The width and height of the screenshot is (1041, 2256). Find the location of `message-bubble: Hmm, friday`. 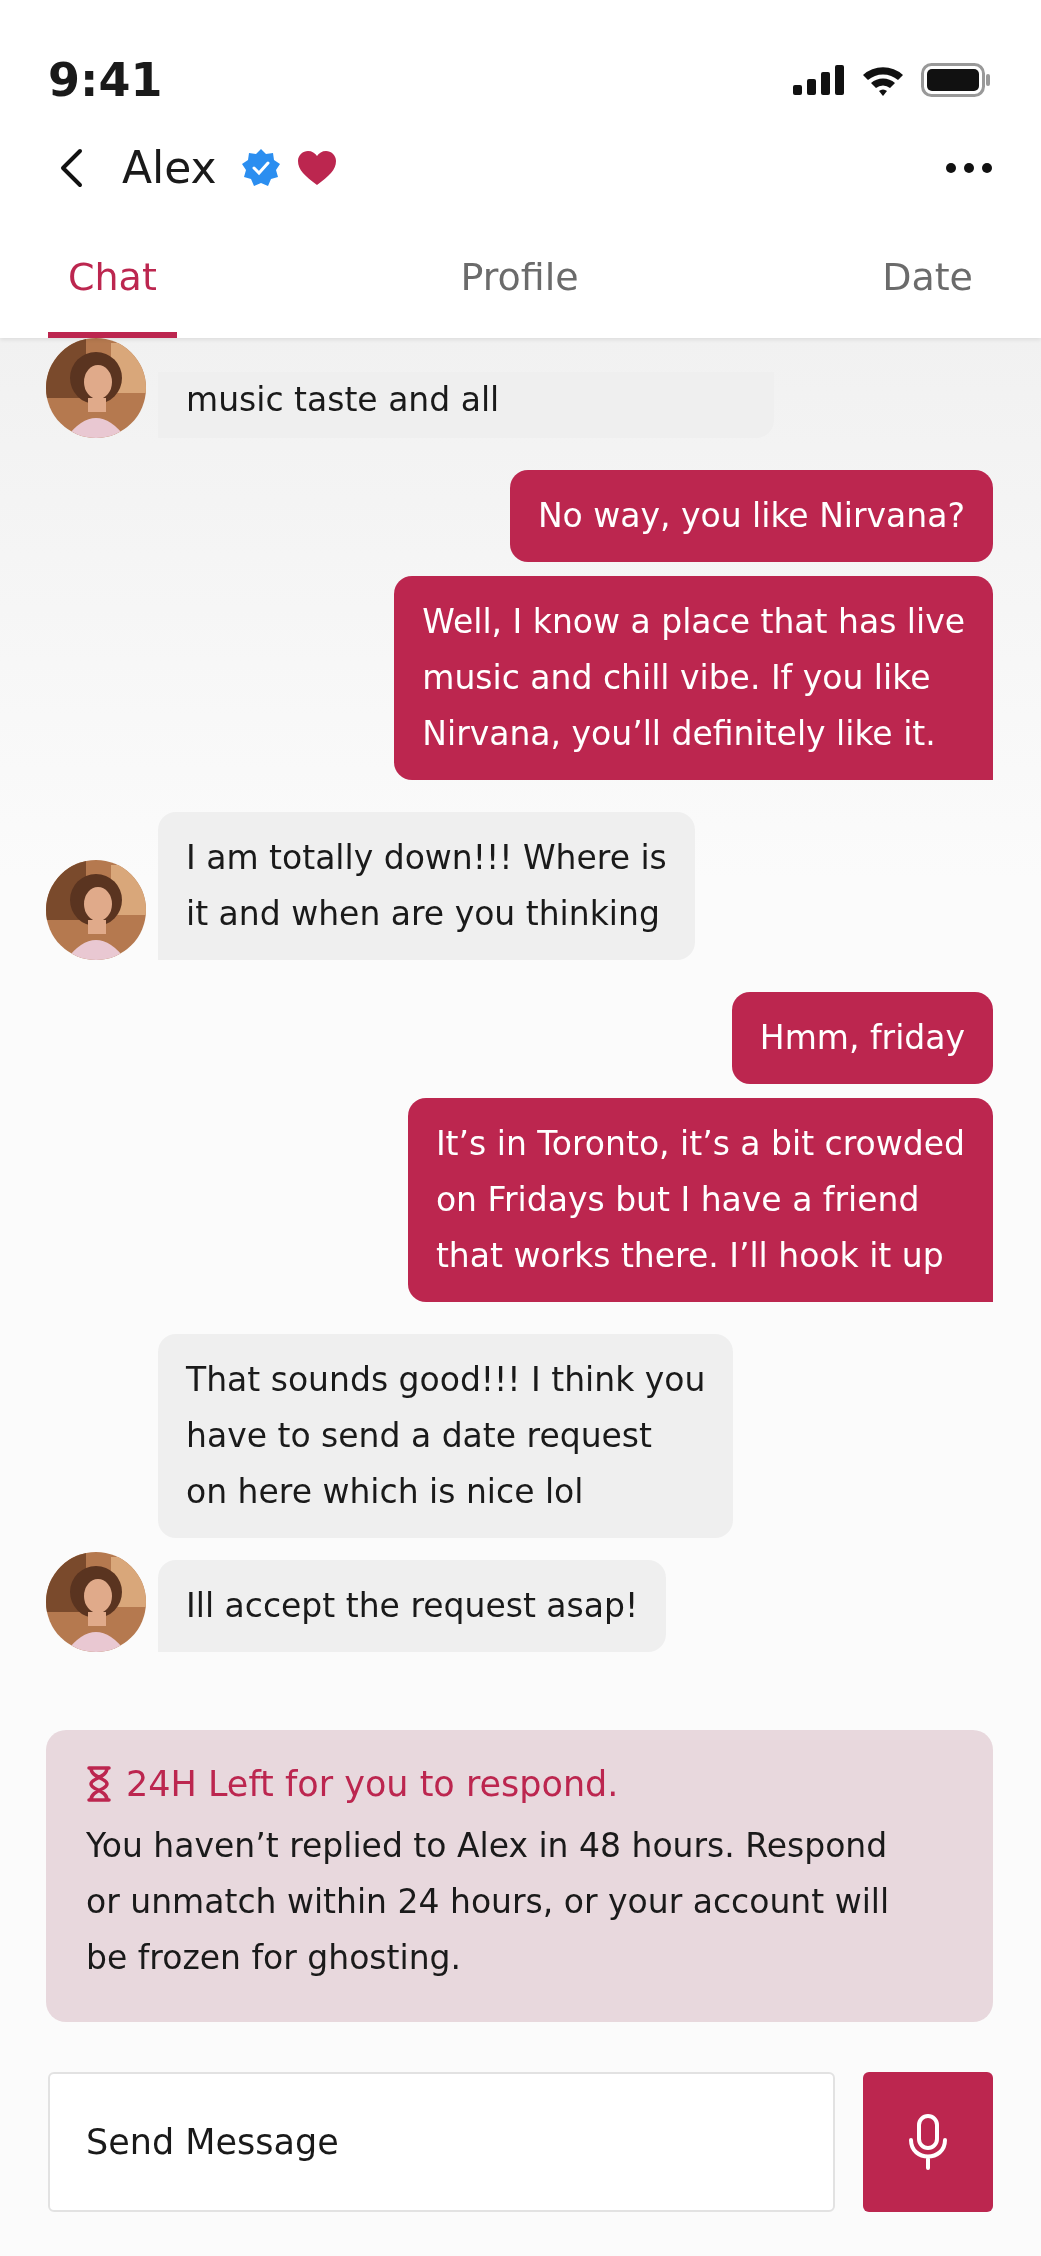

message-bubble: Hmm, friday is located at coordinates (862, 1038).